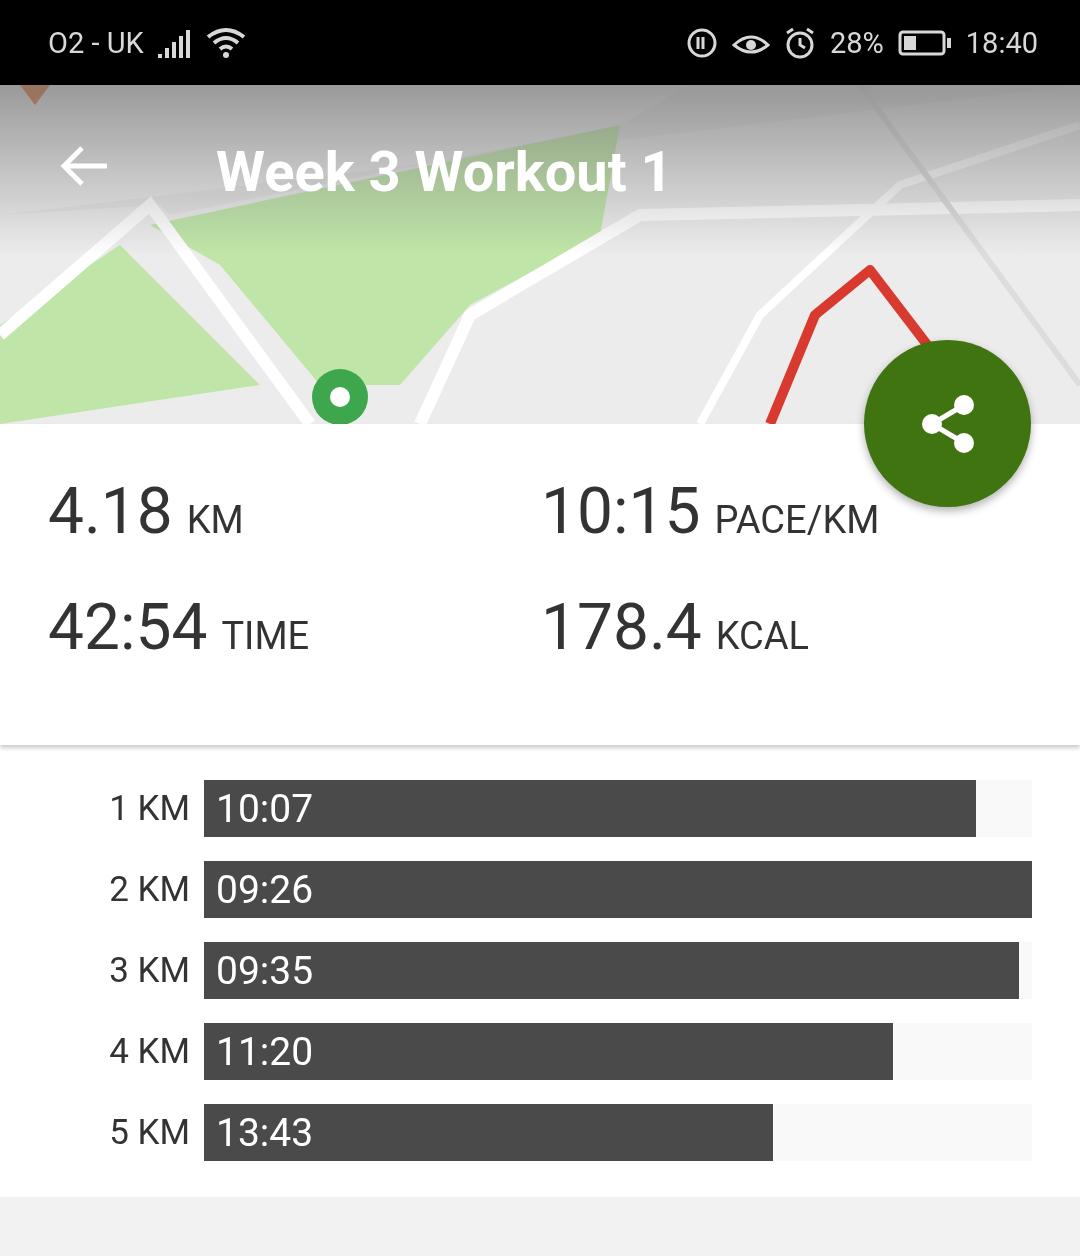 Image resolution: width=1080 pixels, height=1256 pixels. I want to click on stat-value: 4.18, so click(110, 511).